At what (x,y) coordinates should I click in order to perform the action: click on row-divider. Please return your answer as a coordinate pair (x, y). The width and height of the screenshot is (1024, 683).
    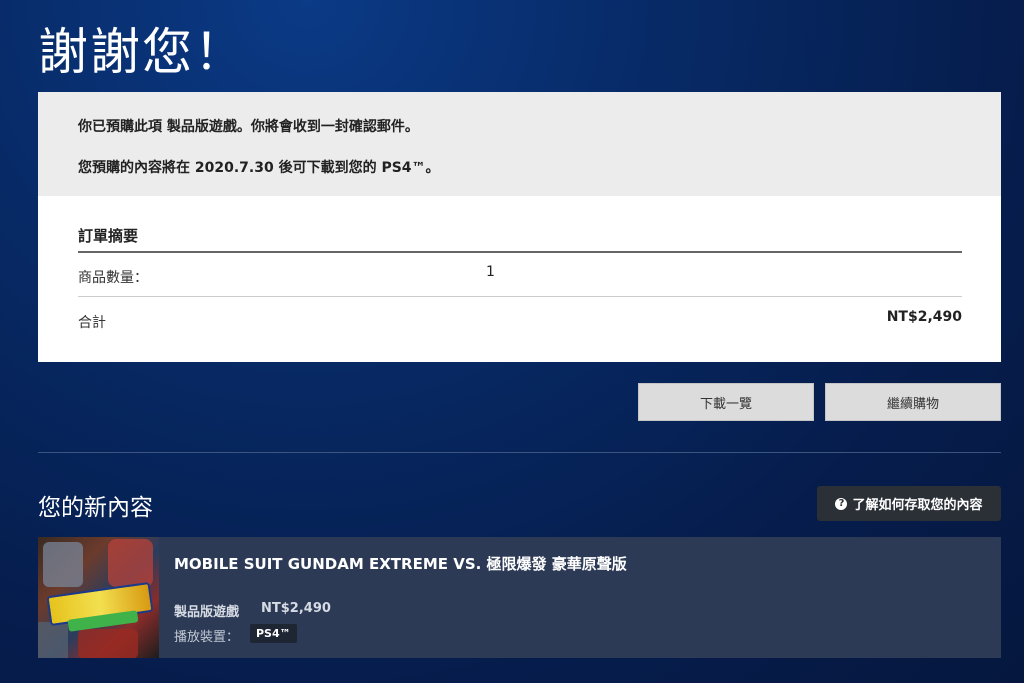
    Looking at the image, I should click on (520, 296).